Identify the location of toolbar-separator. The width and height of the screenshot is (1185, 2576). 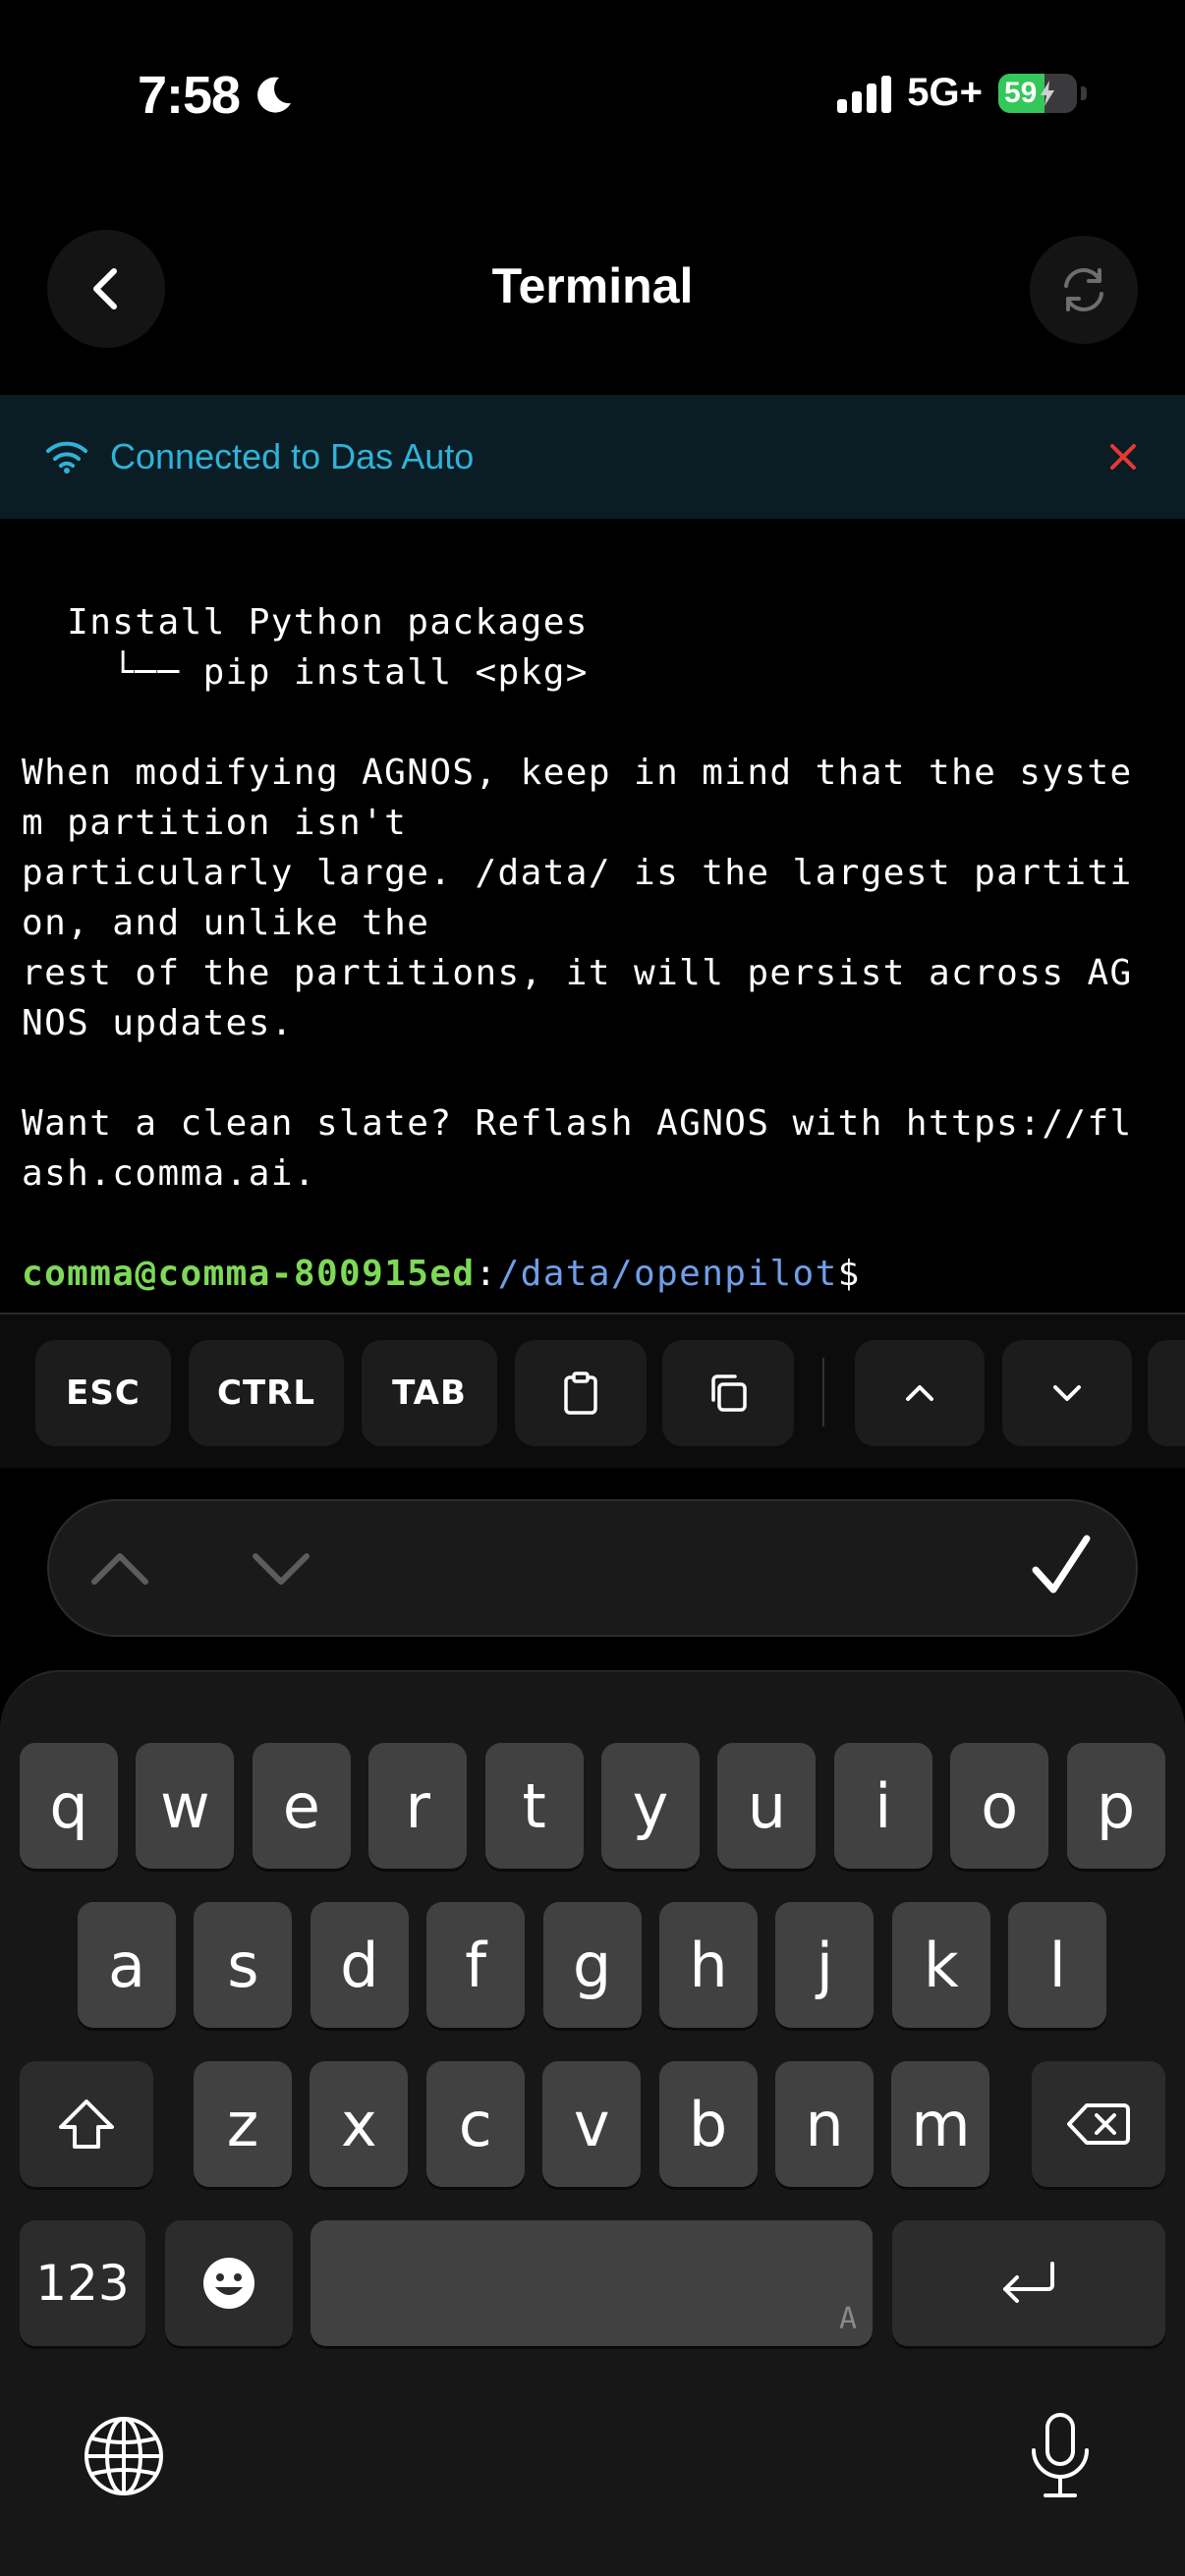
(823, 1392).